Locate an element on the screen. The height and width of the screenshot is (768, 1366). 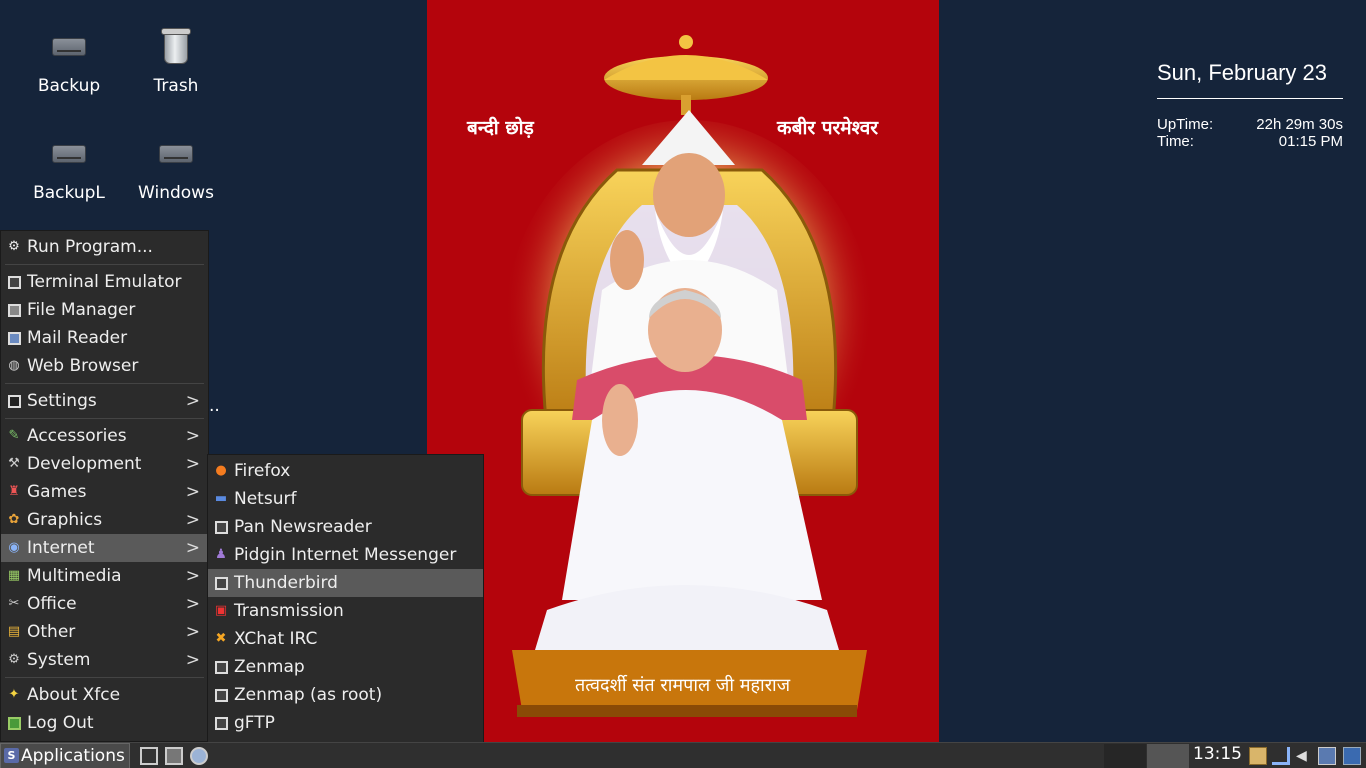
run-program-icon: ⚙ is located at coordinates (14, 246).